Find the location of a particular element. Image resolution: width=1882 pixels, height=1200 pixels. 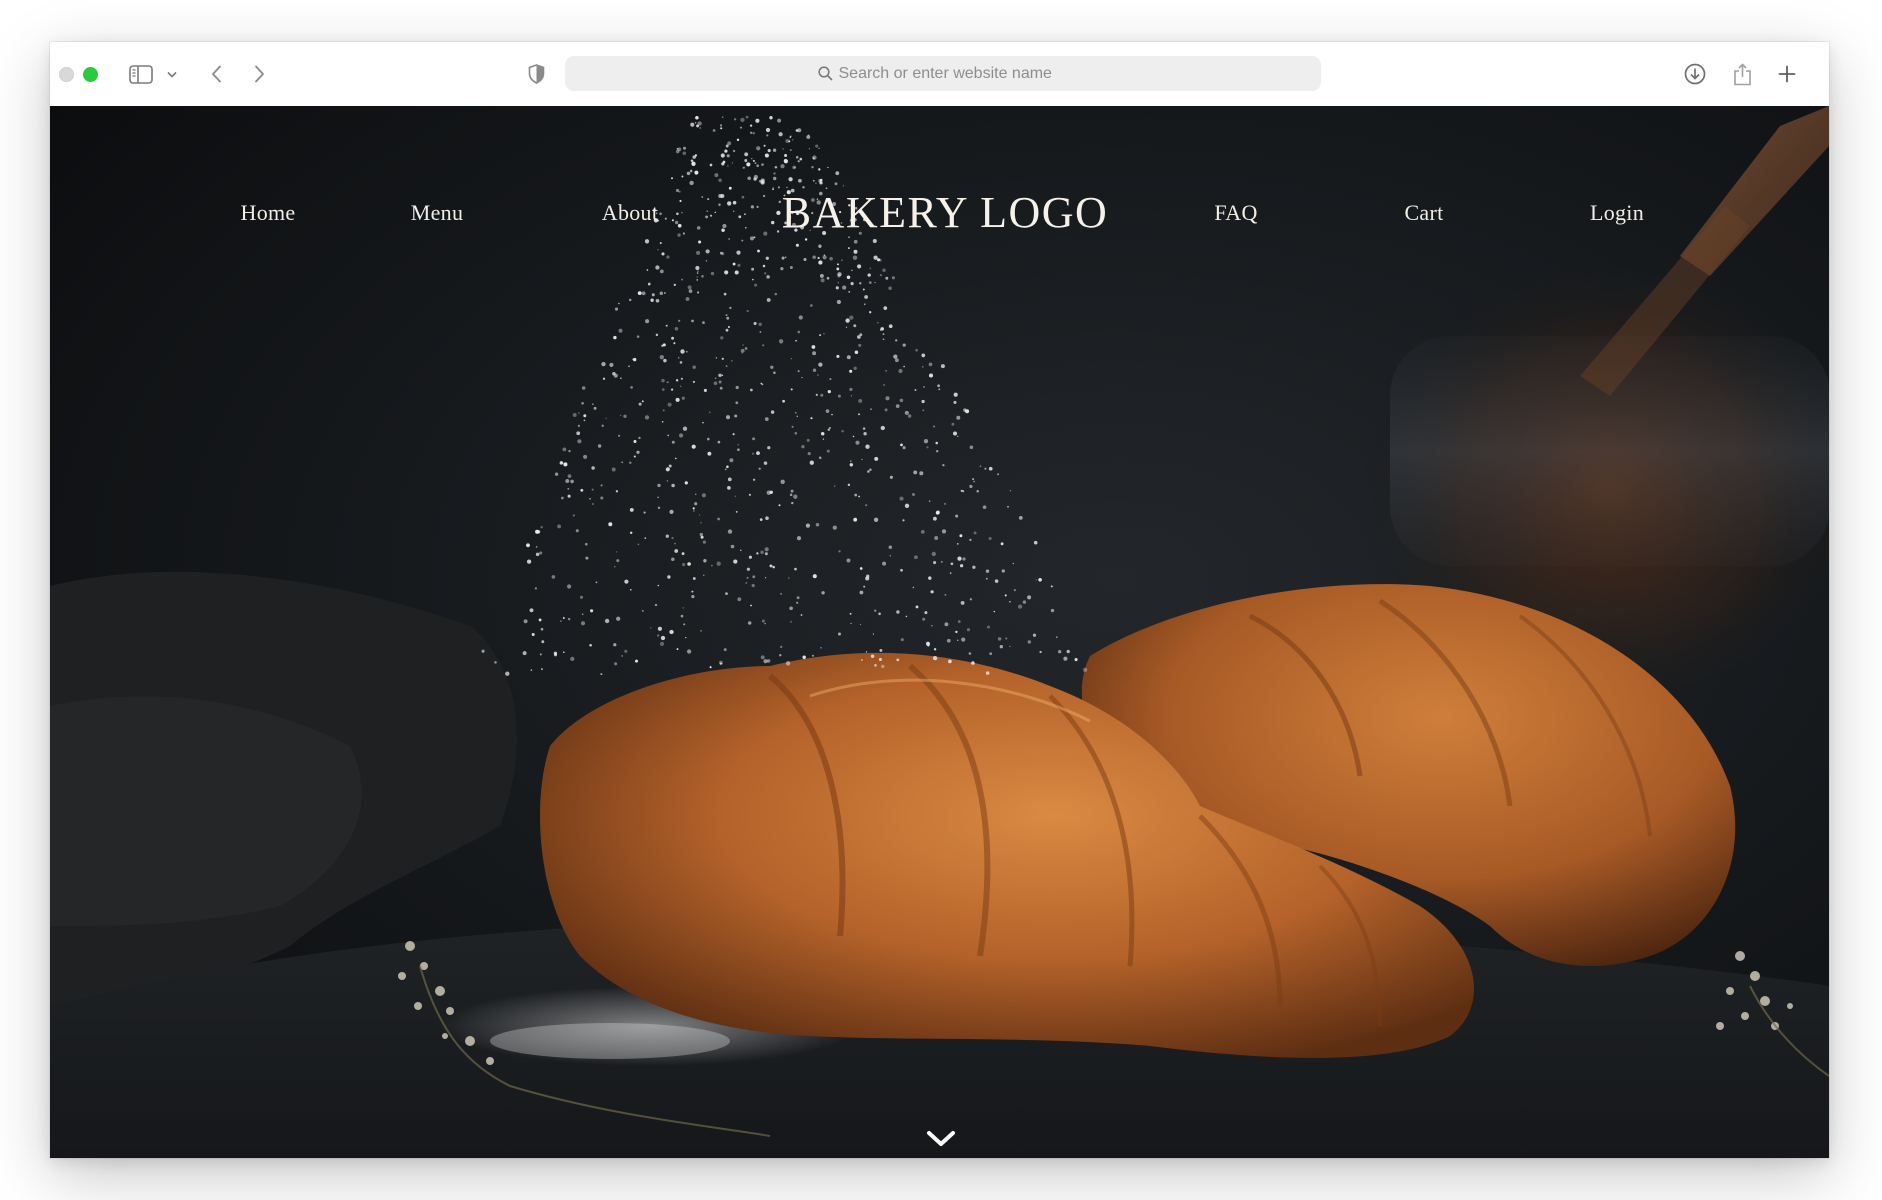

sidebar-icon is located at coordinates (141, 74).